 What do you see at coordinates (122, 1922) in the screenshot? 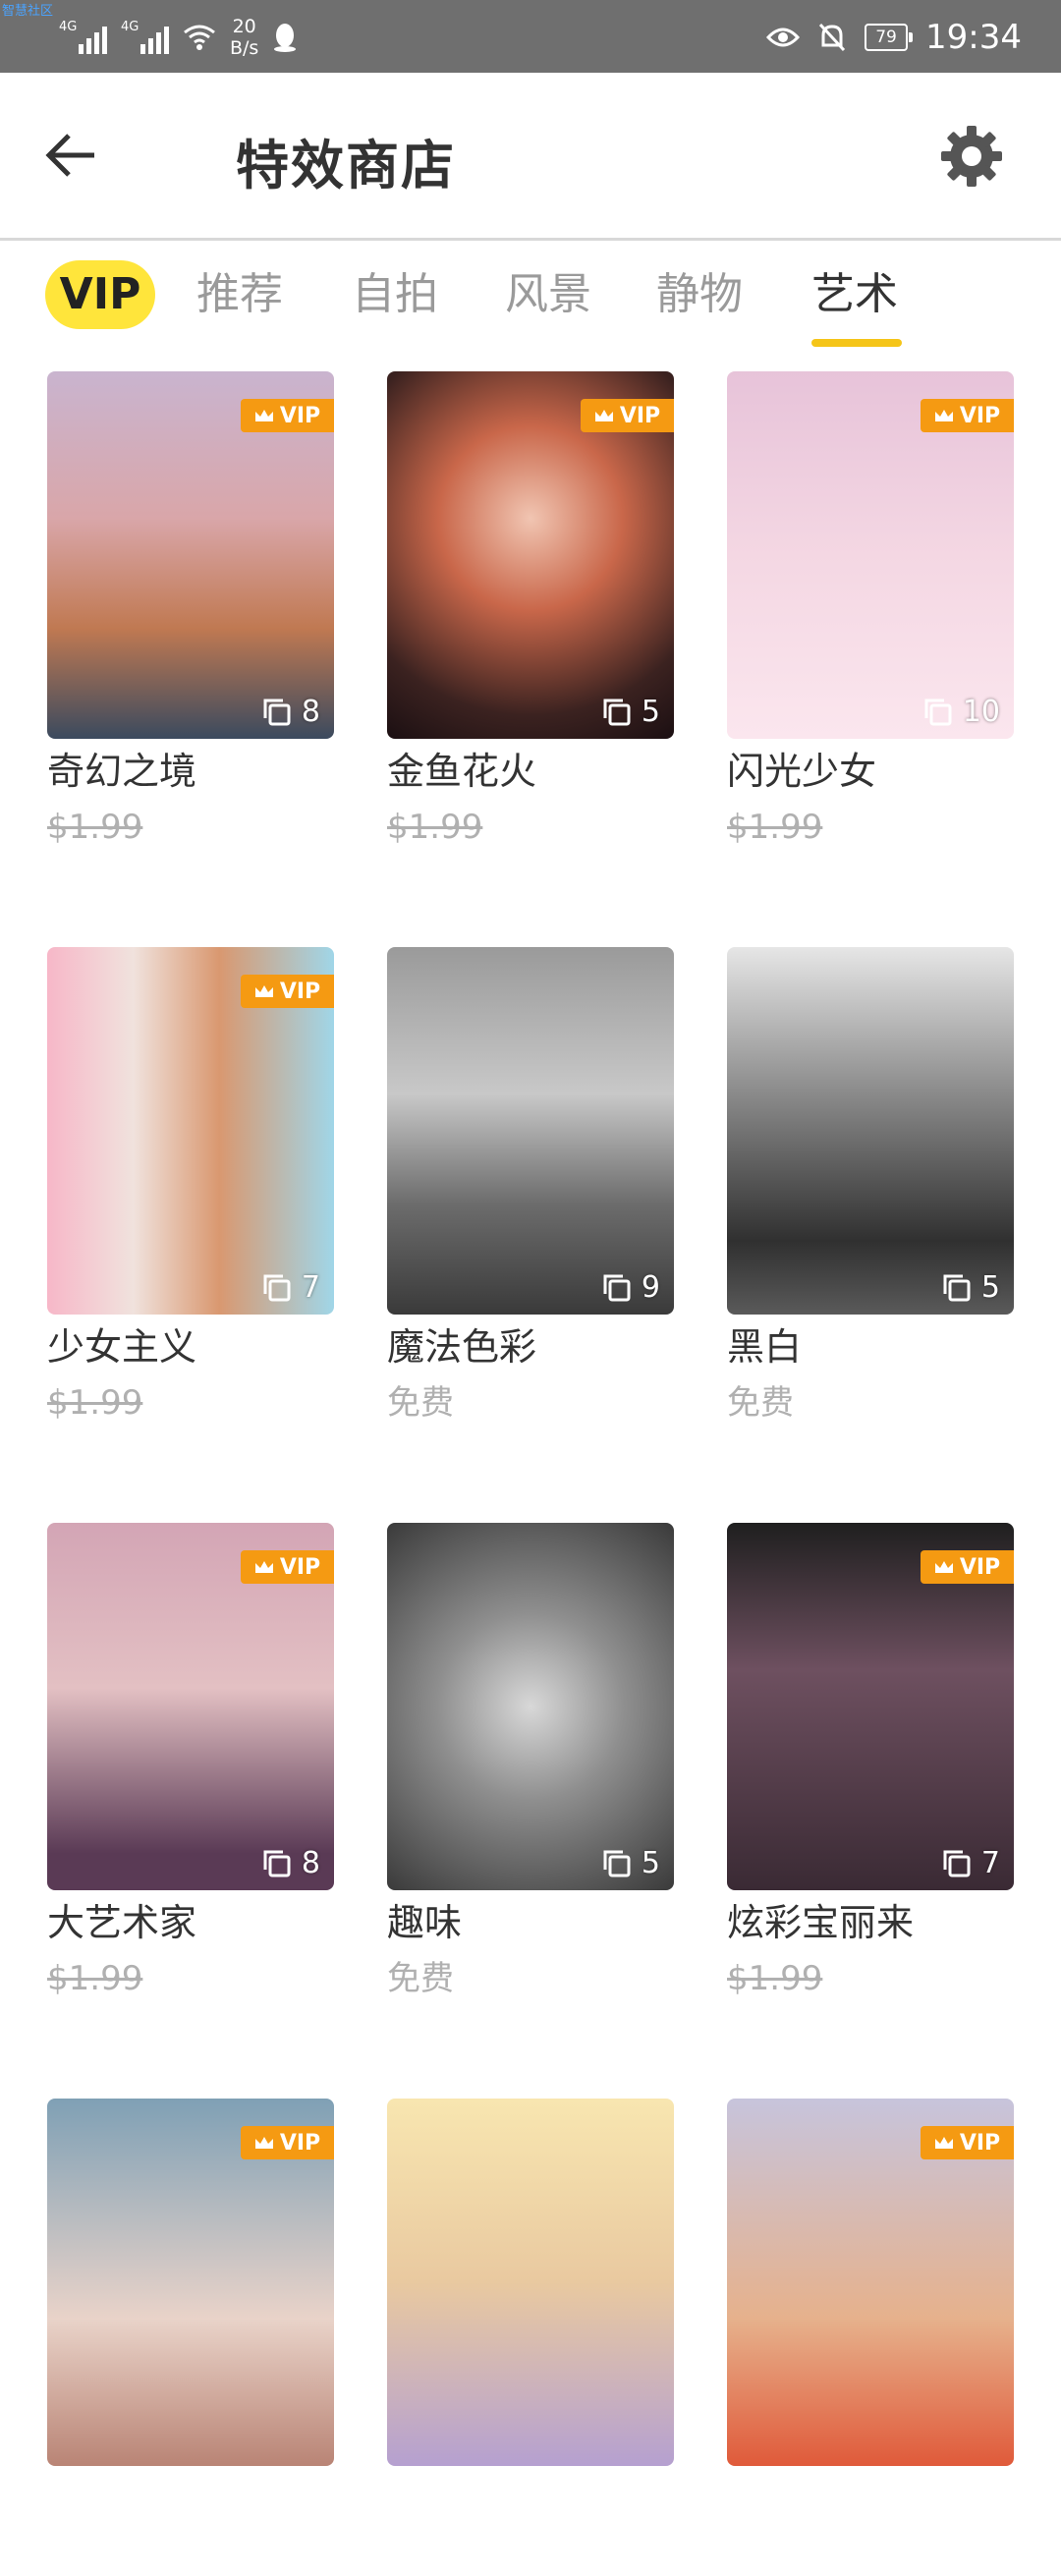
I see `effect-name: 大艺术家` at bounding box center [122, 1922].